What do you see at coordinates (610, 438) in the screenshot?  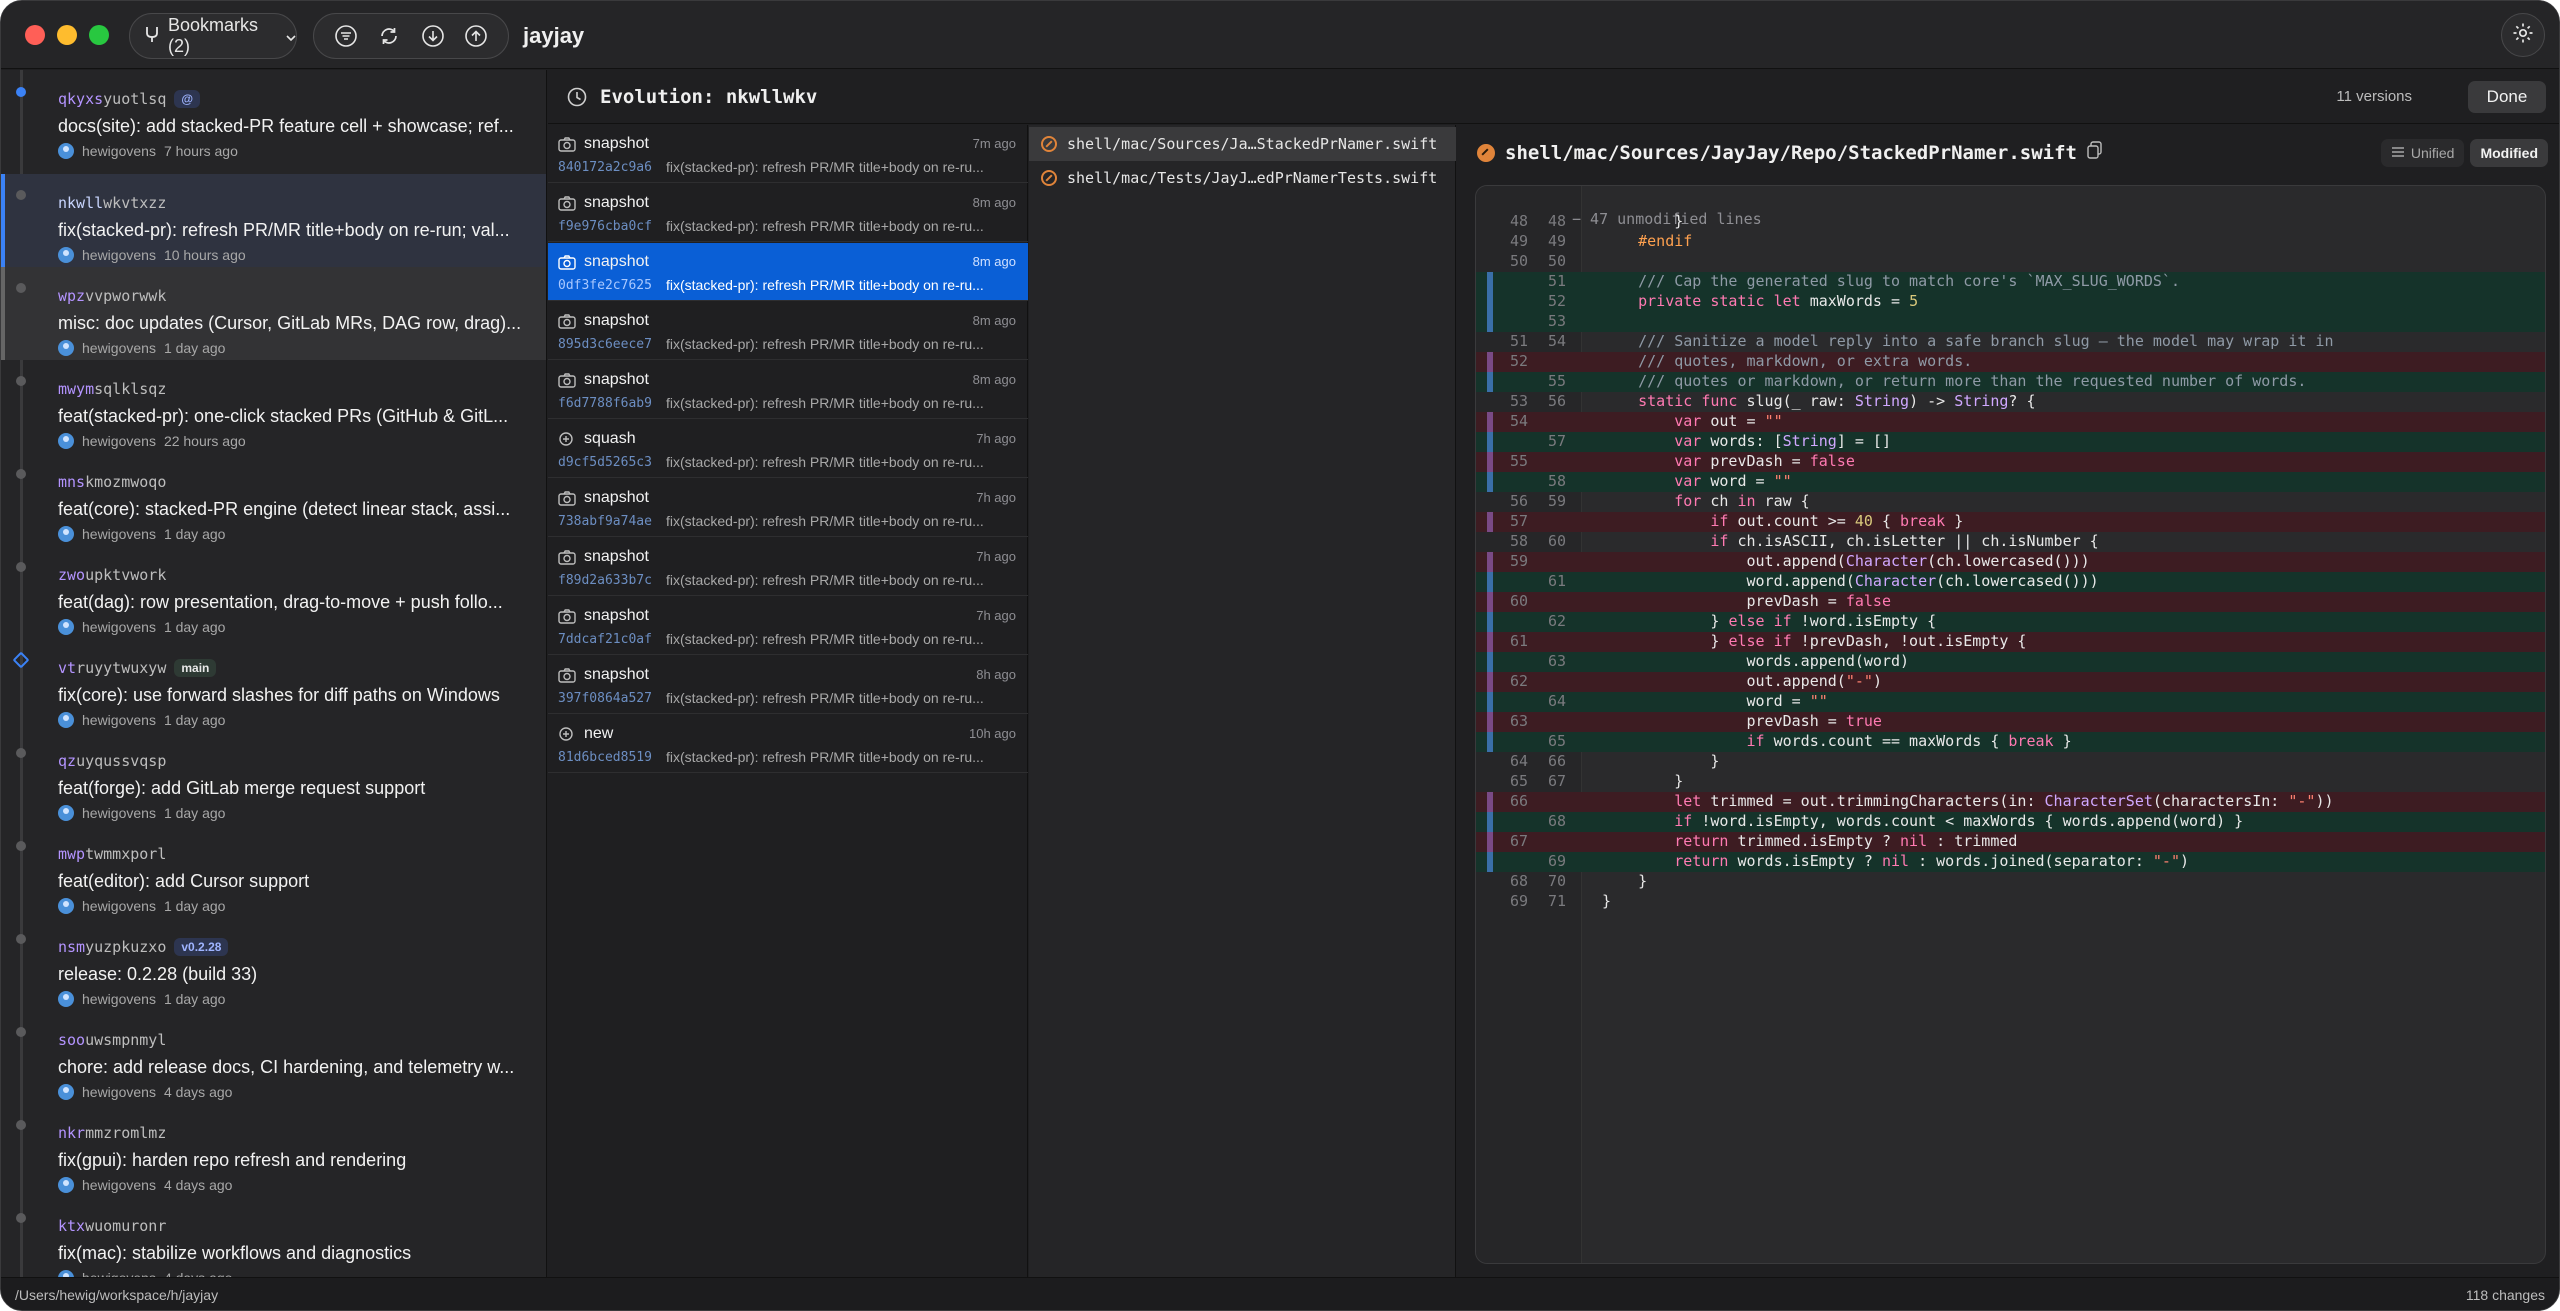 I see `snapshot-kind: squash` at bounding box center [610, 438].